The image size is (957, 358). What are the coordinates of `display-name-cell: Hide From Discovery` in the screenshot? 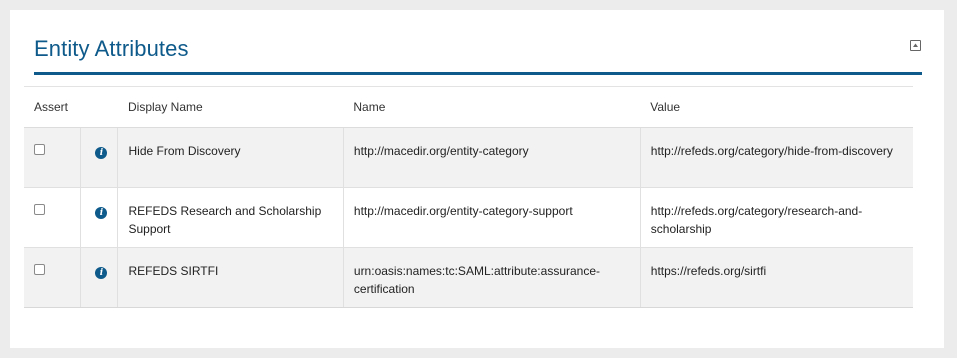 It's located at (230, 157).